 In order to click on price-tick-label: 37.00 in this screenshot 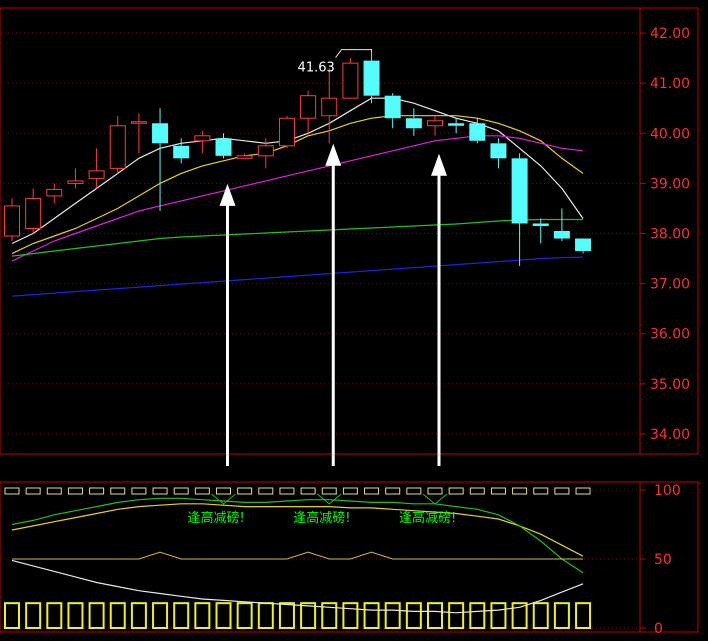, I will do `click(670, 285)`.